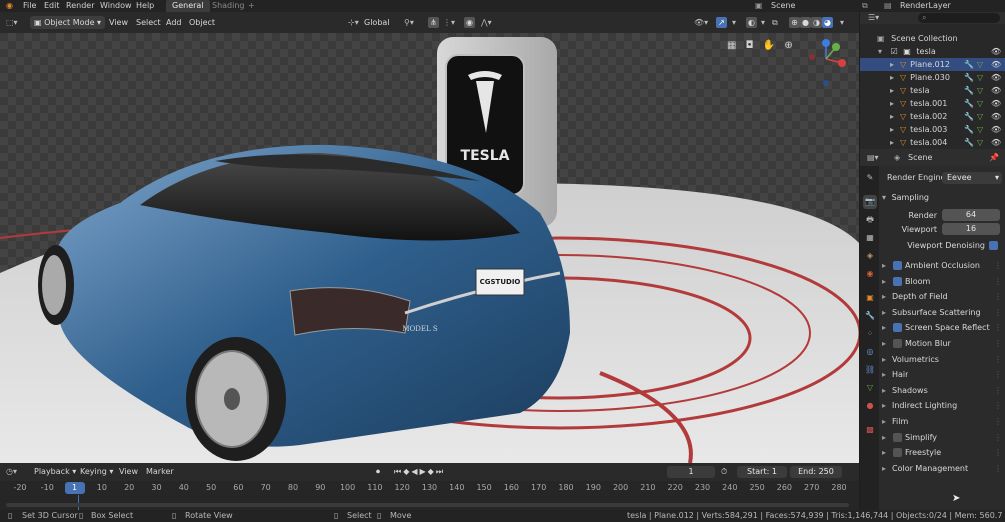  I want to click on panel-header: ▸ Shadows ⋮⋮, so click(943, 390).